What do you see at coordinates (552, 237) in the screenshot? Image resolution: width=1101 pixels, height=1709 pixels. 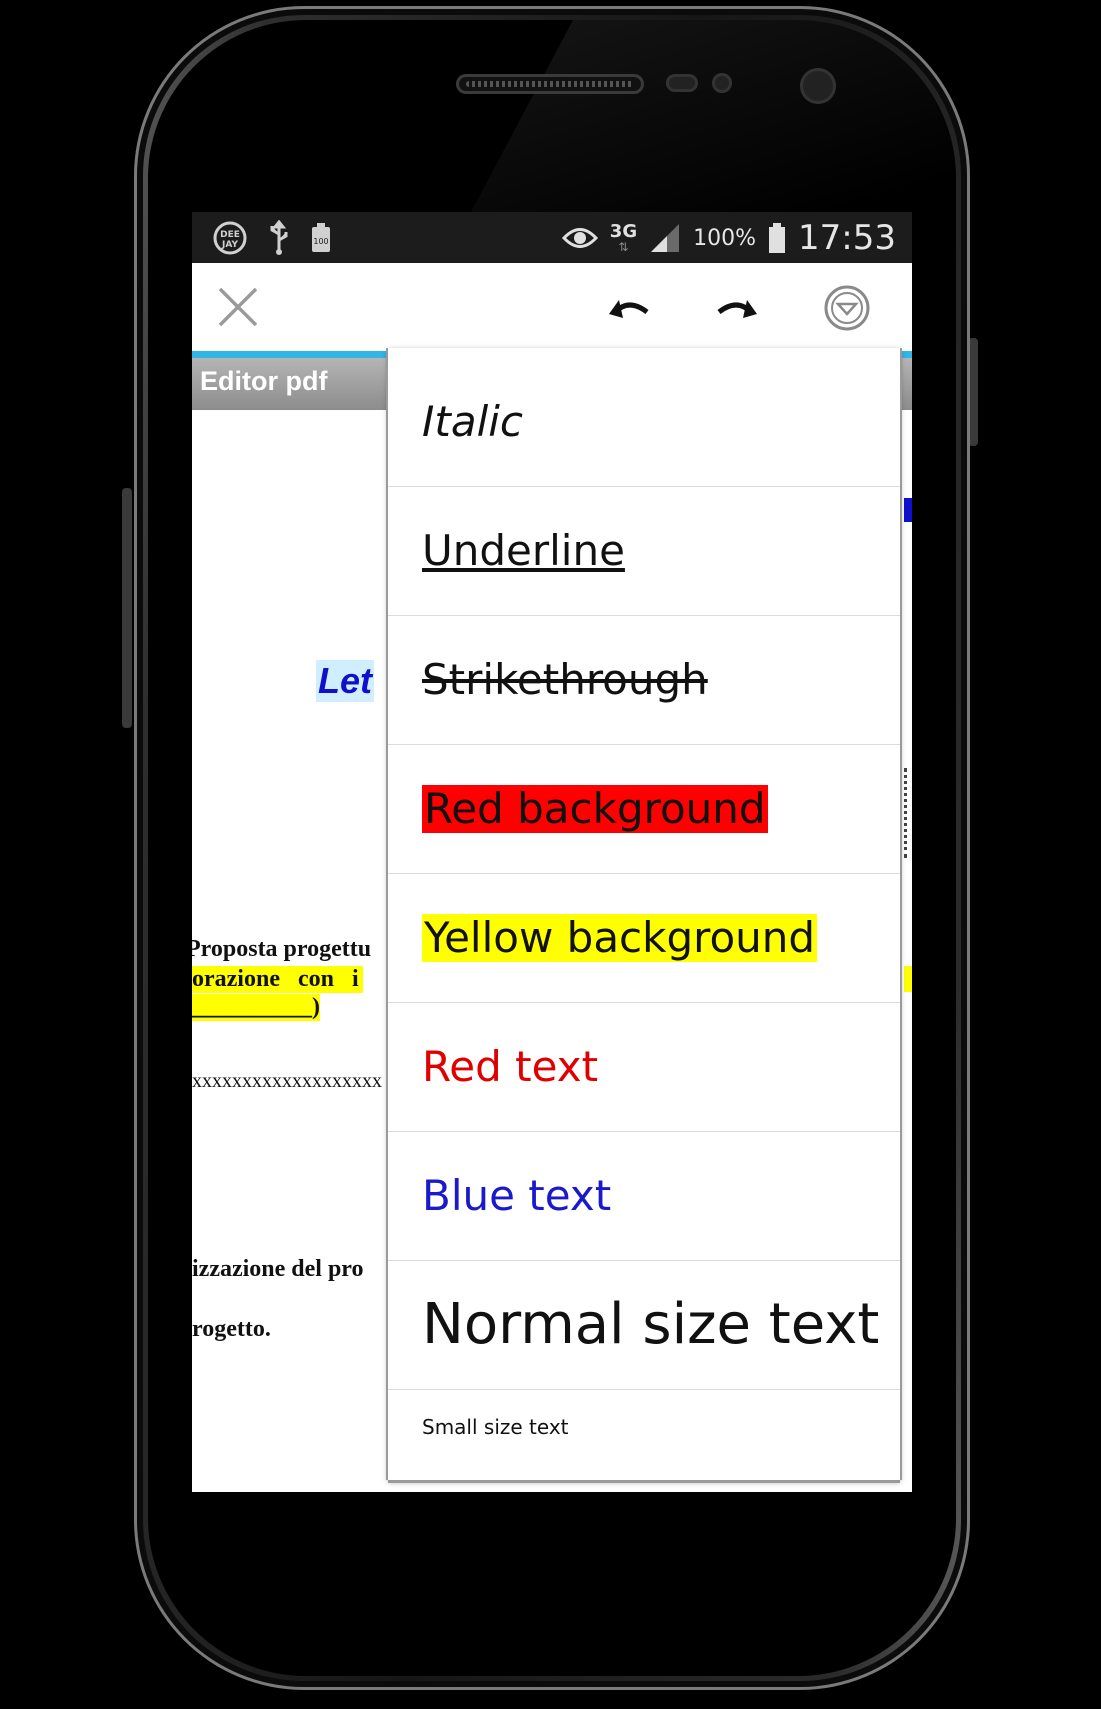 I see `status-bar: DEE JAY 100 3G ⇅ 100% 17:53` at bounding box center [552, 237].